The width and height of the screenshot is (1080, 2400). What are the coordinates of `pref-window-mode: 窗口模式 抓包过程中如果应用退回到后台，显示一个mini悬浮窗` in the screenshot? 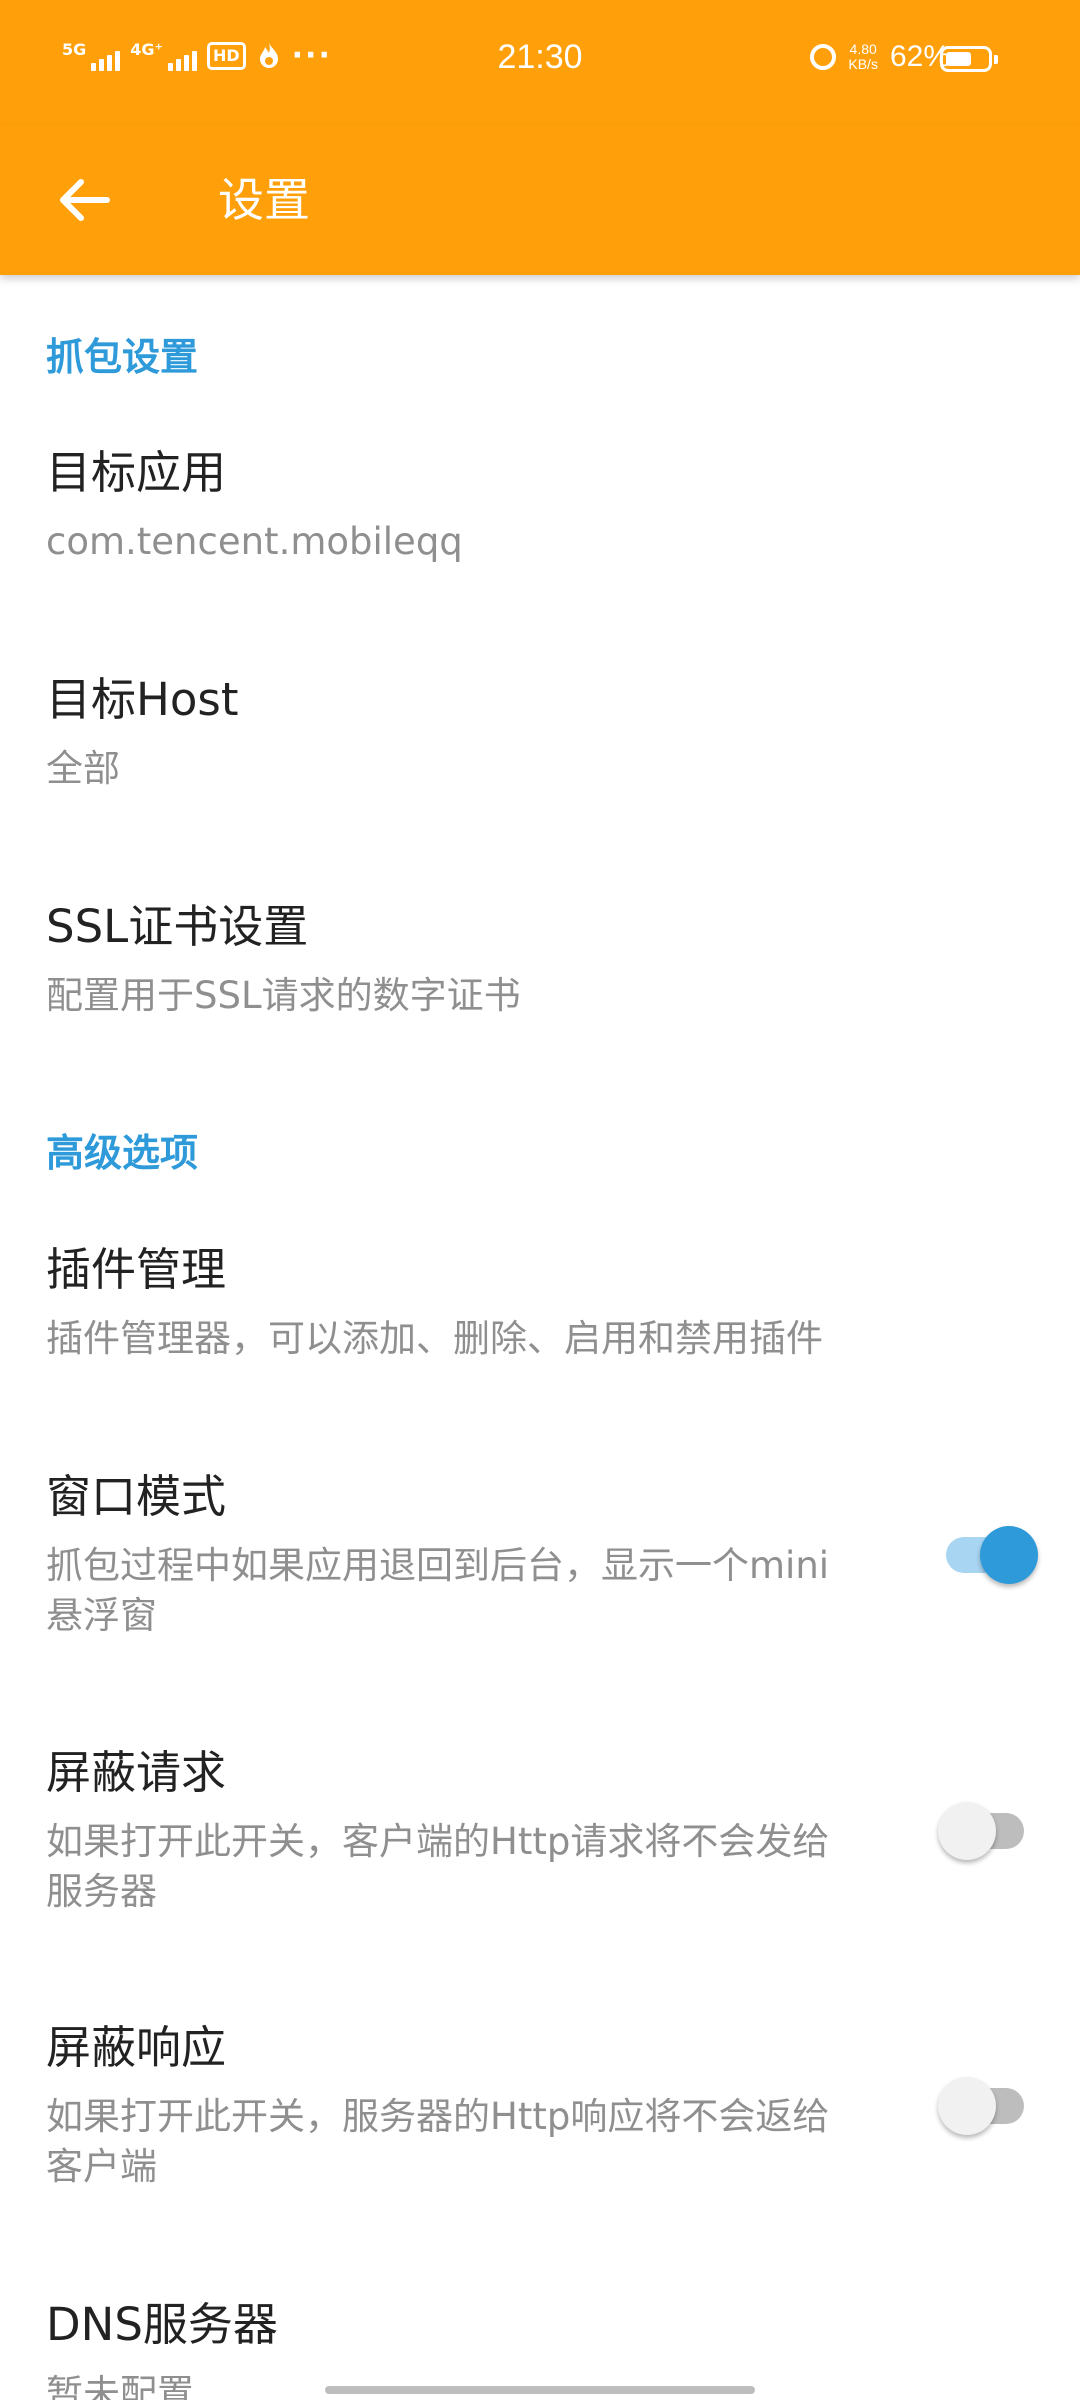 It's located at (540, 1577).